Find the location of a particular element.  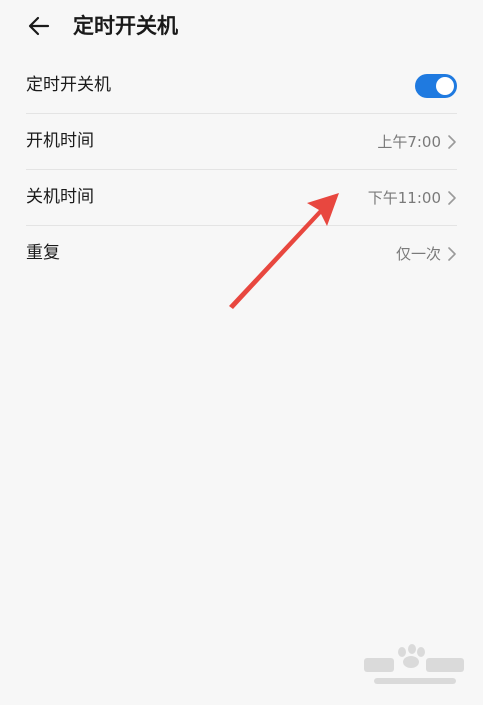

power-schedule-toggle is located at coordinates (436, 85).